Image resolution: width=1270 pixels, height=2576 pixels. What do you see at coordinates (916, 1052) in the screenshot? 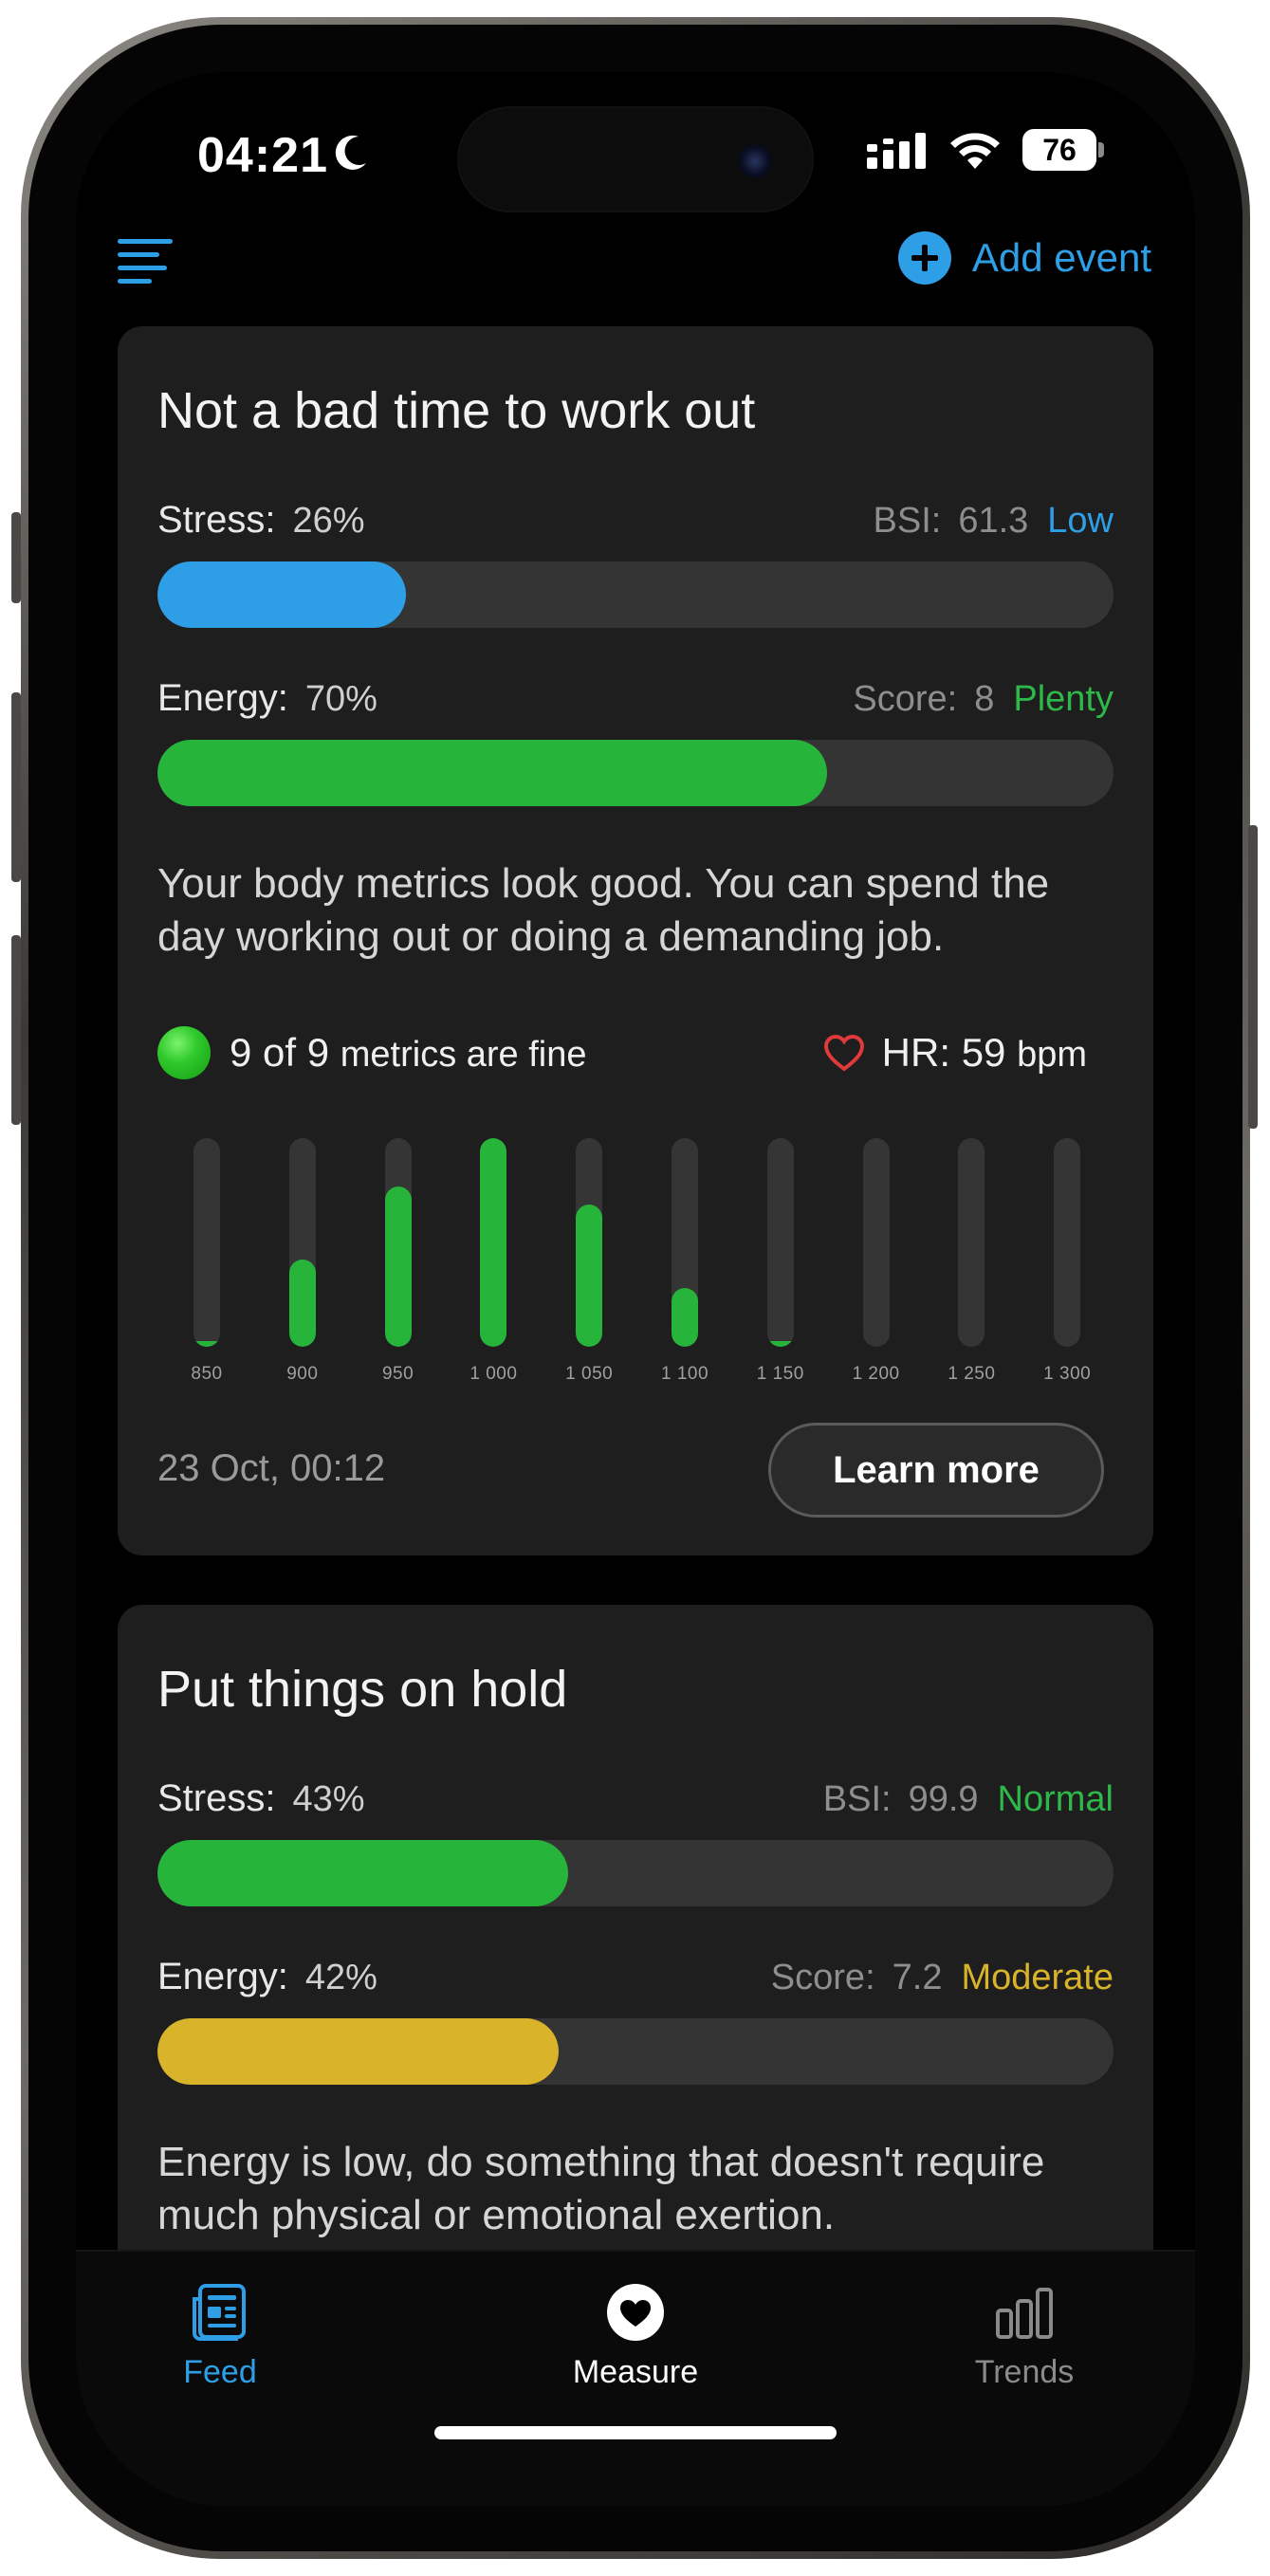
I see `hr-label: HR:` at bounding box center [916, 1052].